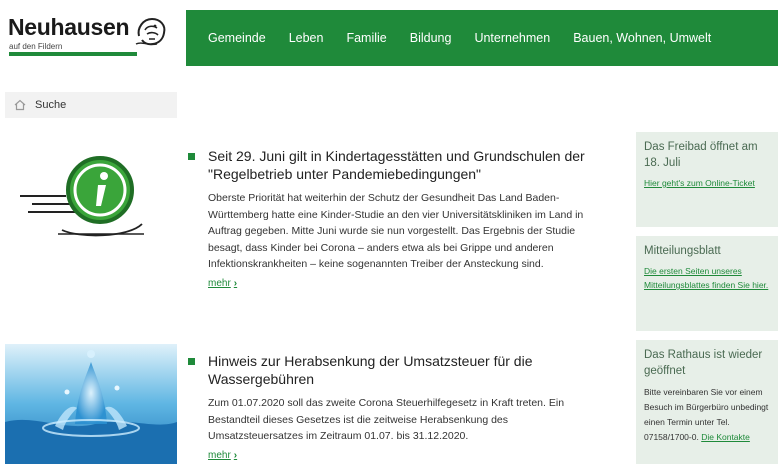 The height and width of the screenshot is (464, 778). Describe the element at coordinates (708, 183) in the screenshot. I see `online-ticket-link: Hier geht's zum Online-Ticket` at that location.